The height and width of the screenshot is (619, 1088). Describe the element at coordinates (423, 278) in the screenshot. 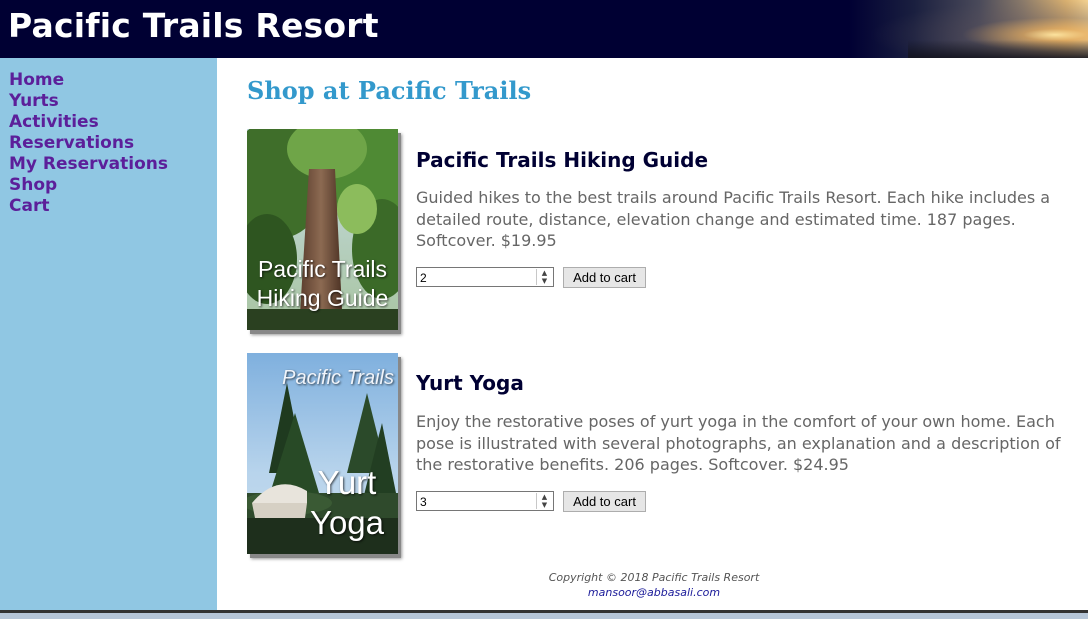

I see `hiking-guide-quantity-value: 2` at that location.